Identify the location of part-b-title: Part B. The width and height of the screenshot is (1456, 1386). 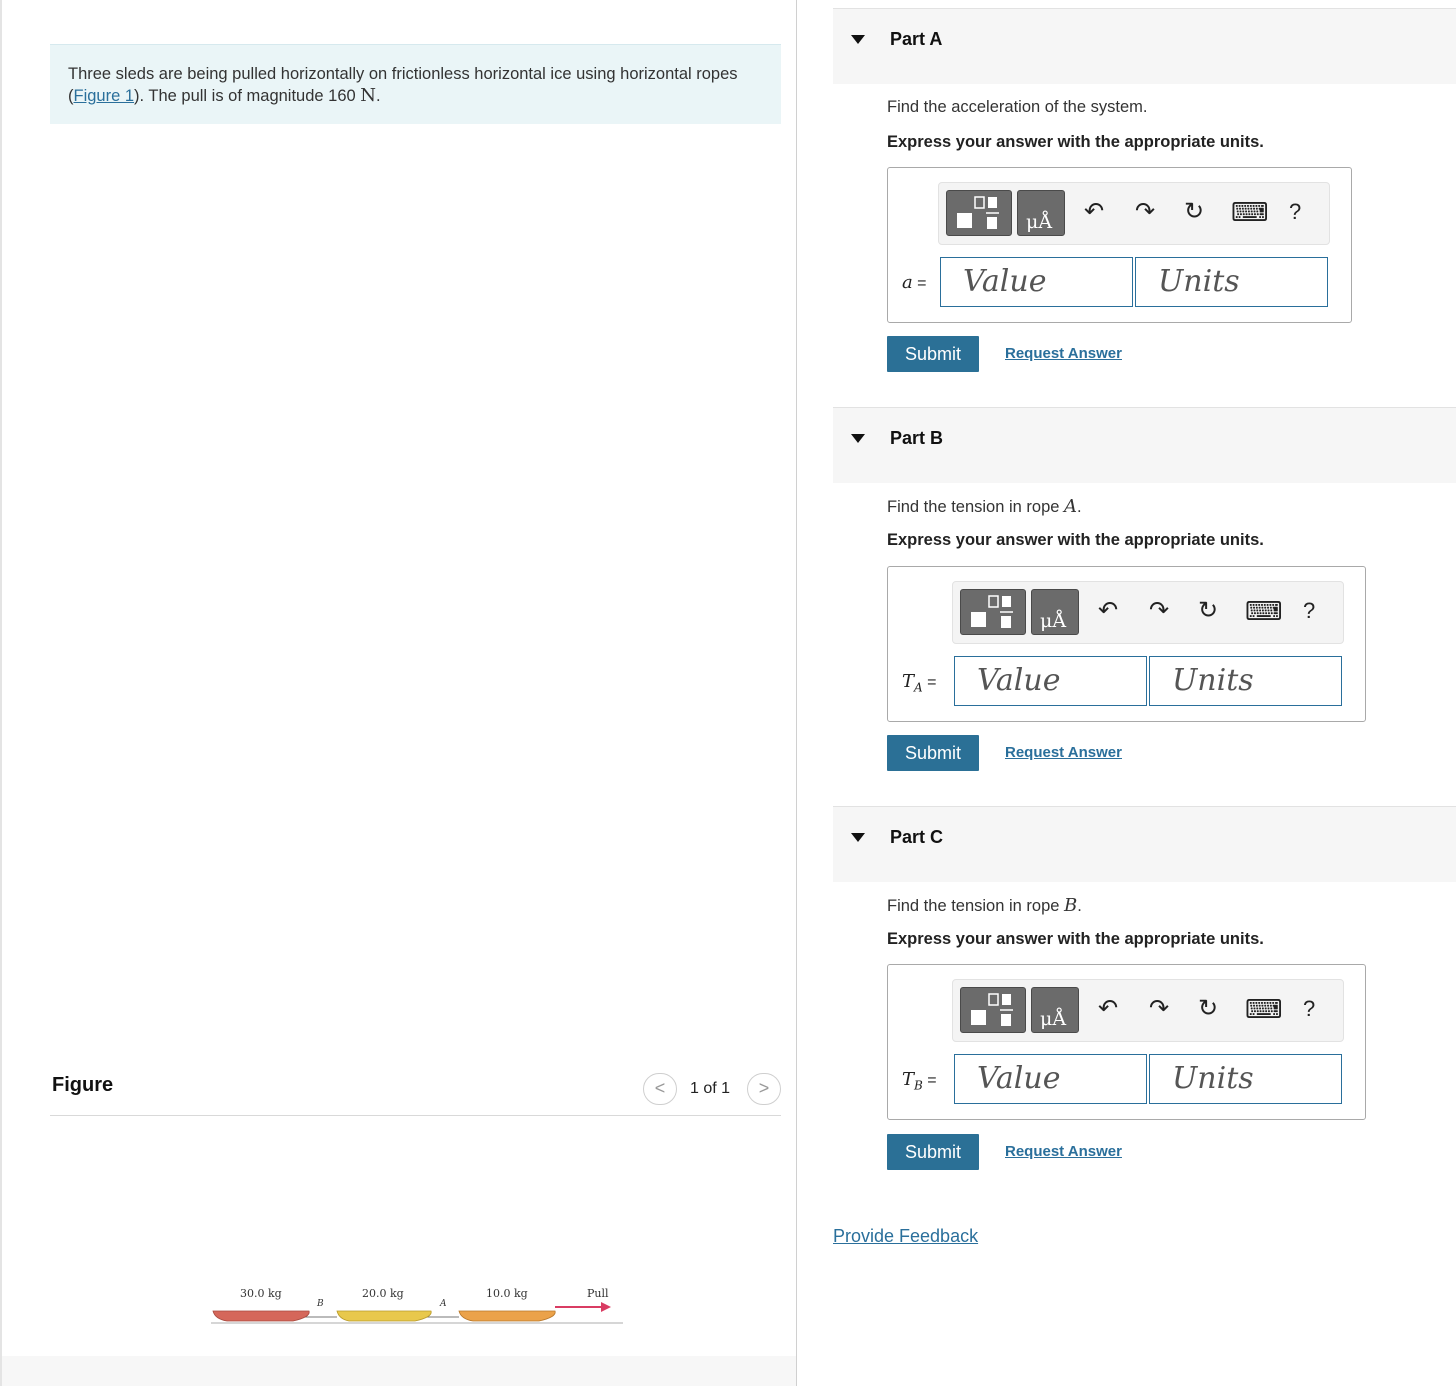
(917, 438).